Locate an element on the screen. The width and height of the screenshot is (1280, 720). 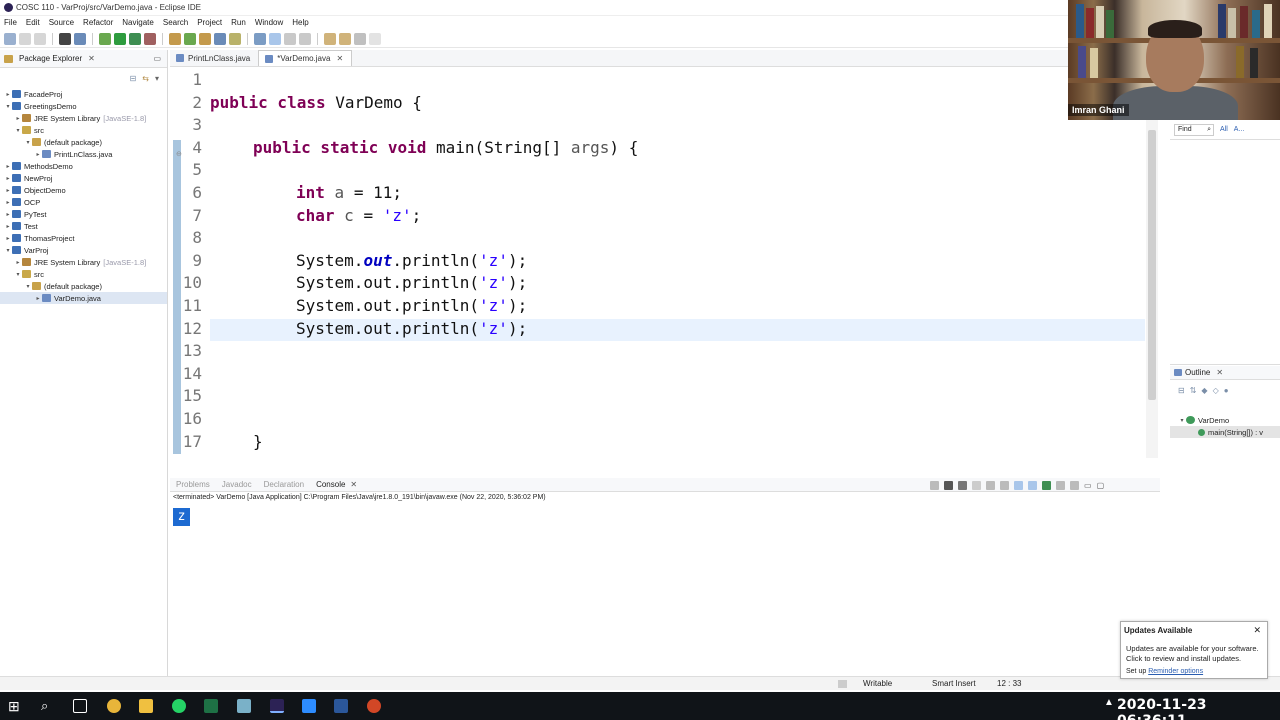
tab-javadoc: Javadoc is located at coordinates (237, 484).